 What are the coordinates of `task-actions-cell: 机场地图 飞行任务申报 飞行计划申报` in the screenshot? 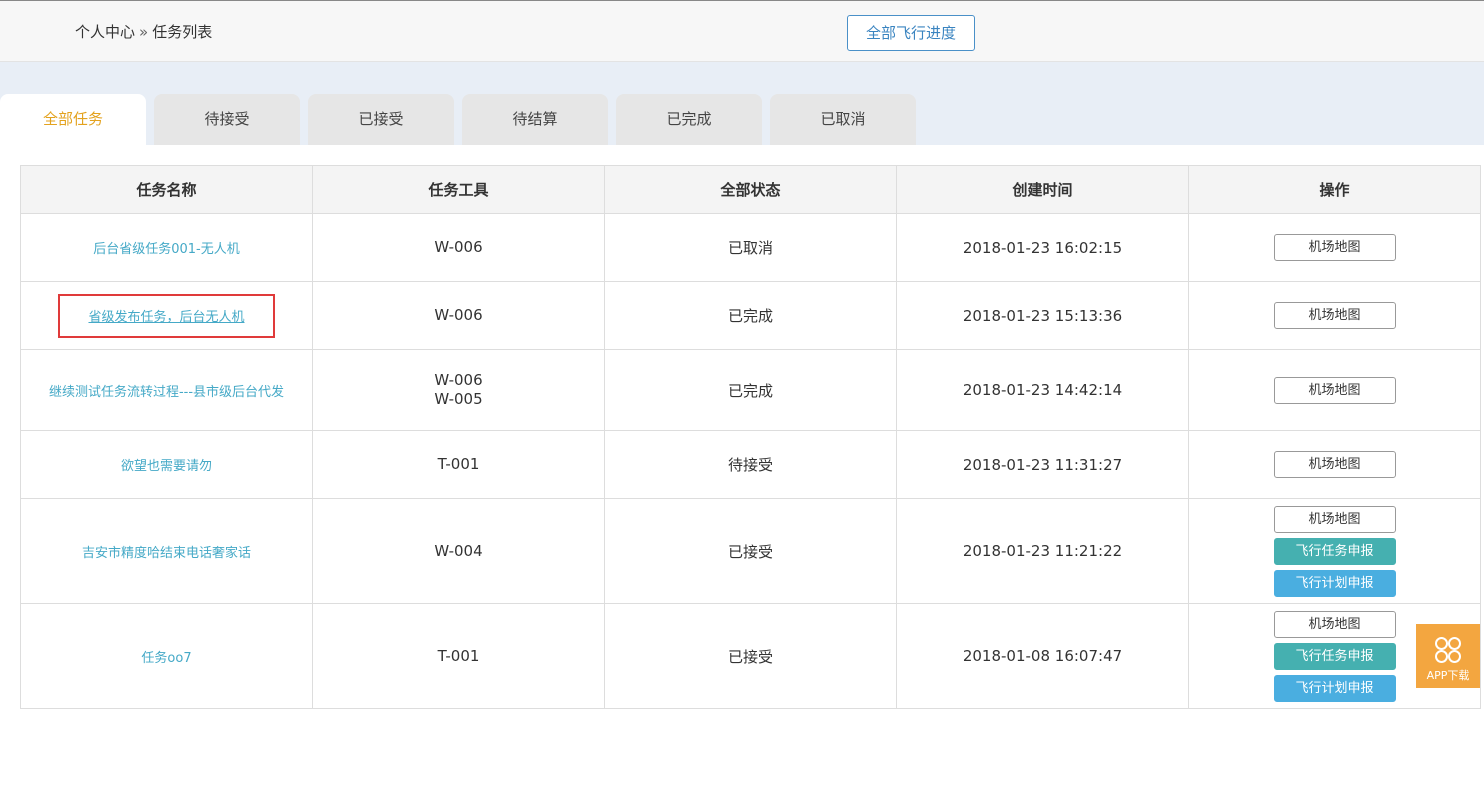 It's located at (1334, 551).